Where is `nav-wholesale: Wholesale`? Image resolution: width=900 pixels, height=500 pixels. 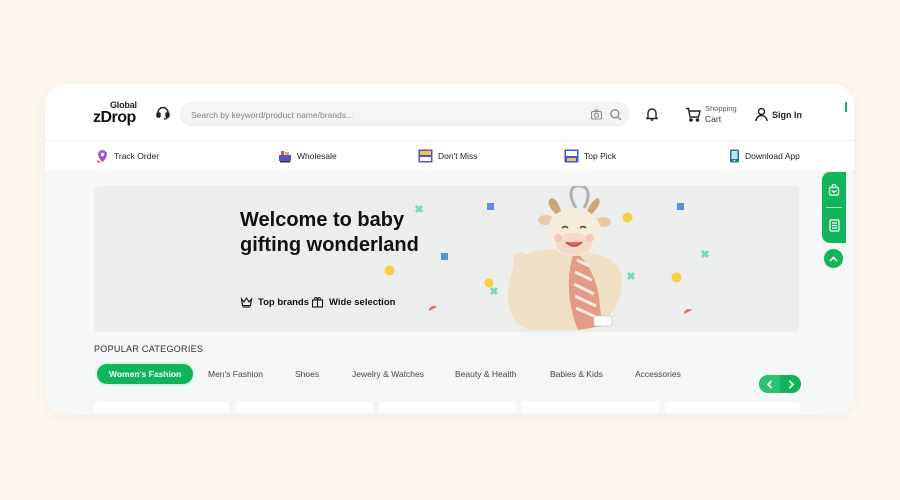
nav-wholesale: Wholesale is located at coordinates (307, 156).